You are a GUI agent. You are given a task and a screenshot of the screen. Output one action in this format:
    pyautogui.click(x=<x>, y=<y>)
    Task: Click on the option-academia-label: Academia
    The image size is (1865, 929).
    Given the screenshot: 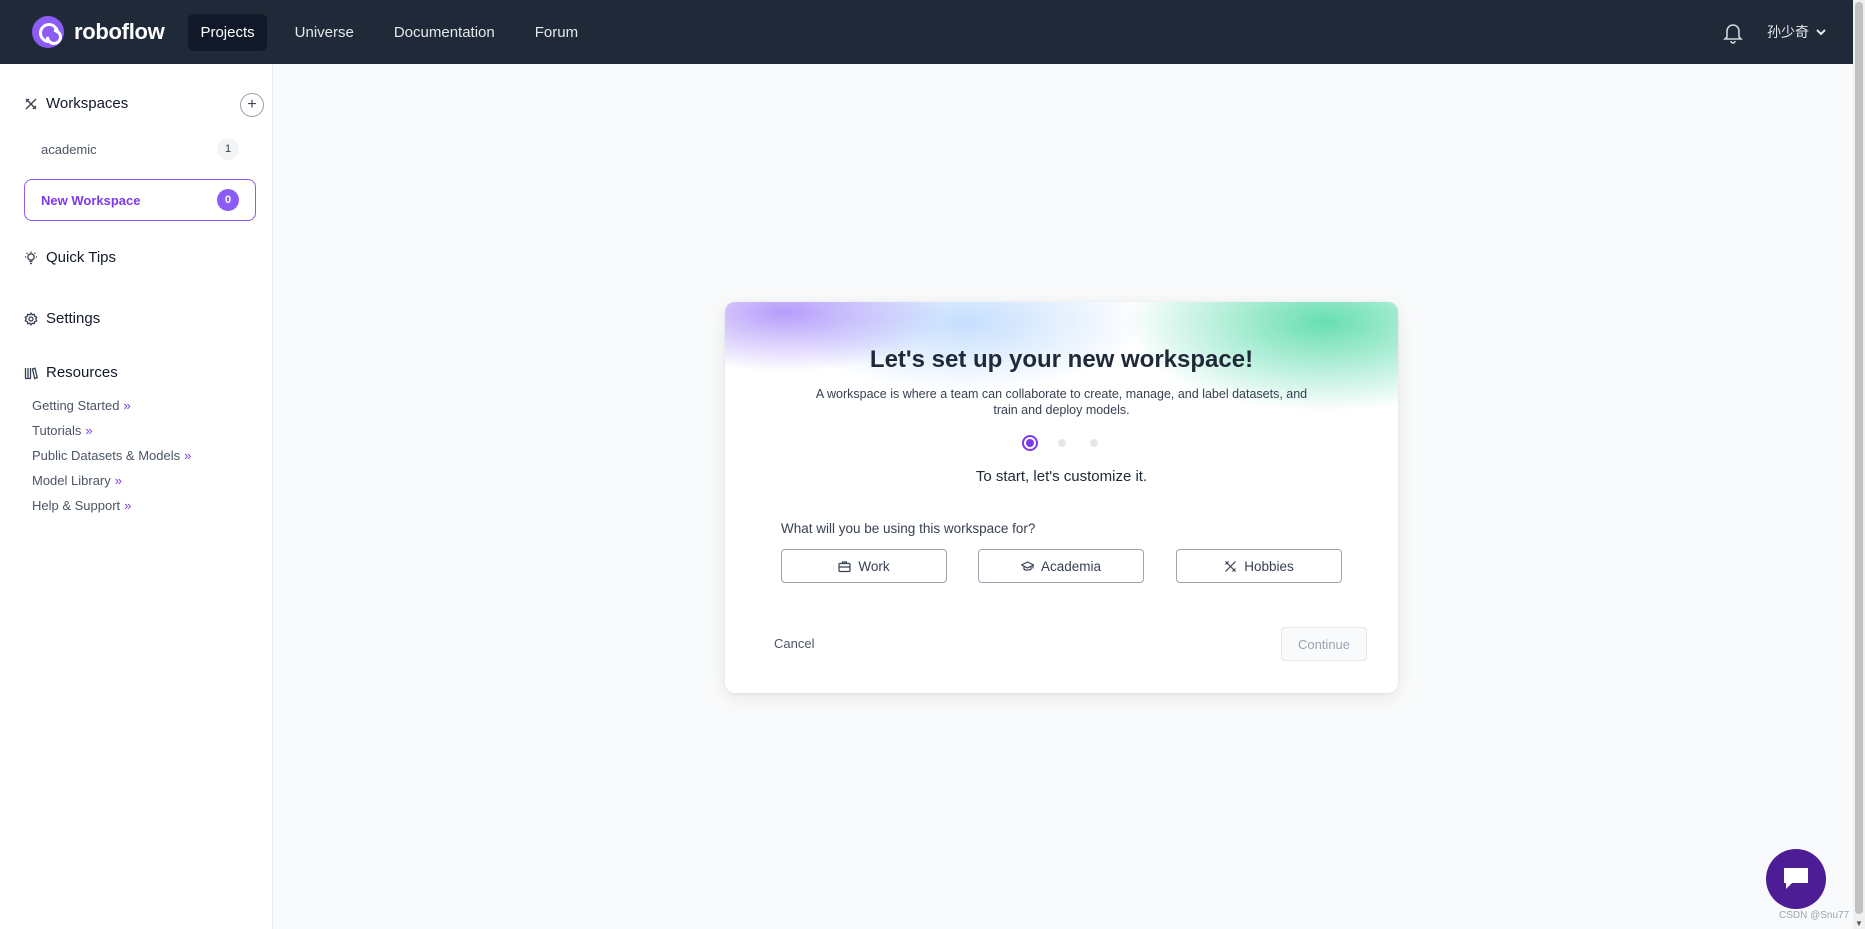 What is the action you would take?
    pyautogui.click(x=1071, y=566)
    